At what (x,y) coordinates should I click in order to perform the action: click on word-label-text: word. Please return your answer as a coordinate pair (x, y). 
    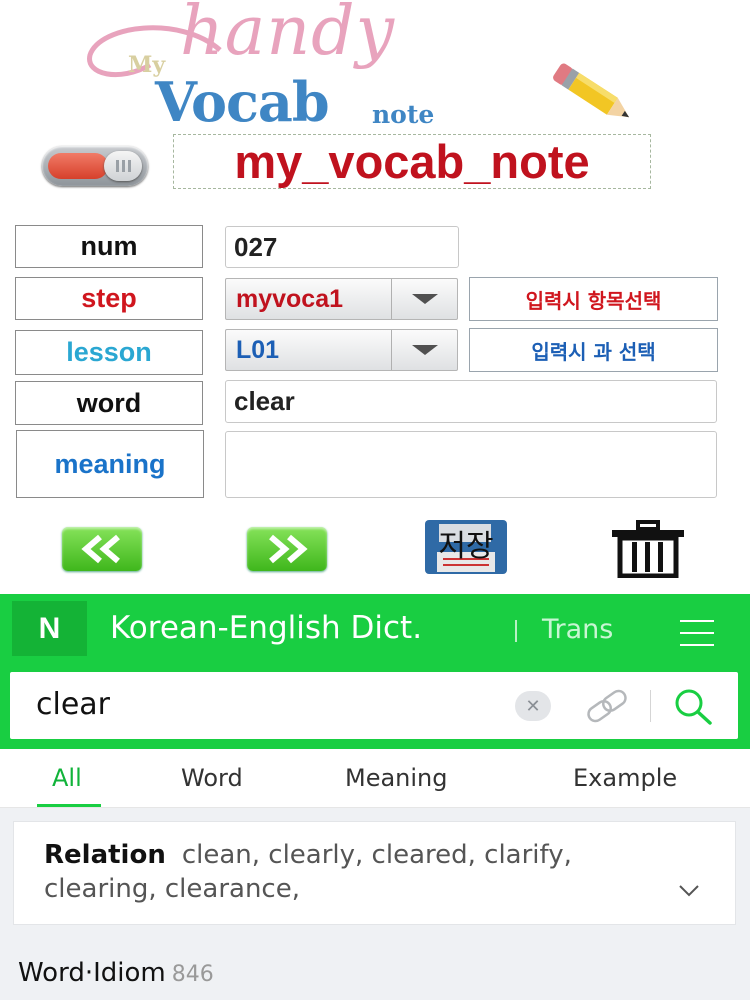
    Looking at the image, I should click on (109, 402).